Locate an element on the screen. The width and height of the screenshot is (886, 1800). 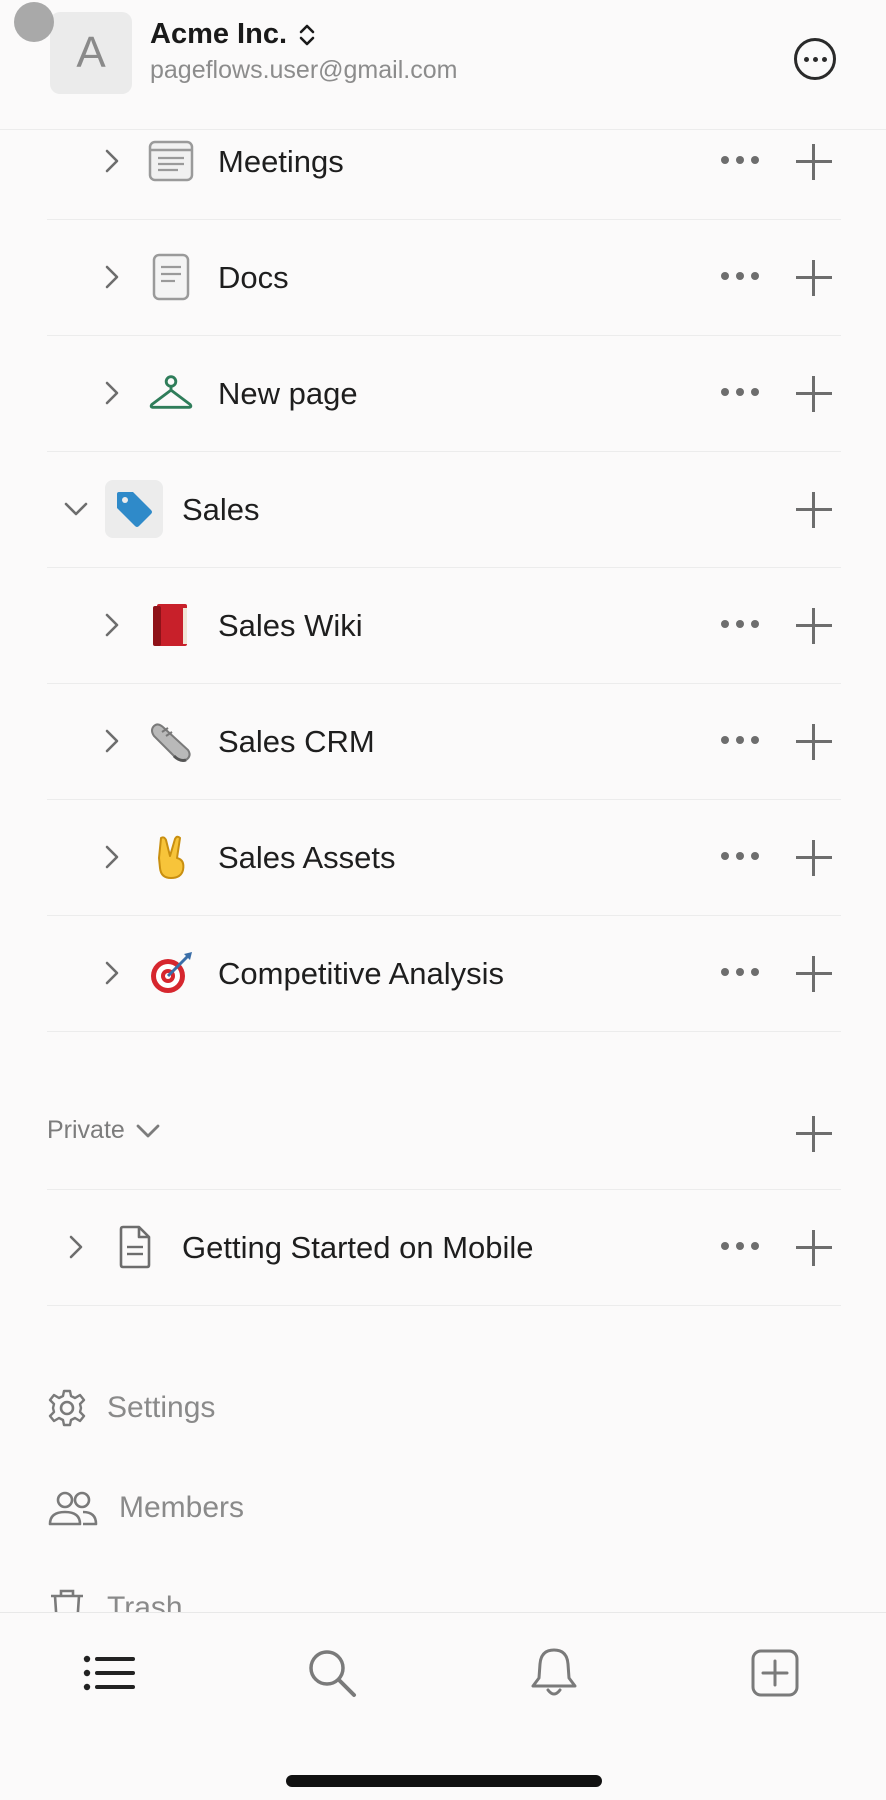
sidebar-item-sales-assets: Sales Assets is located at coordinates (444, 858).